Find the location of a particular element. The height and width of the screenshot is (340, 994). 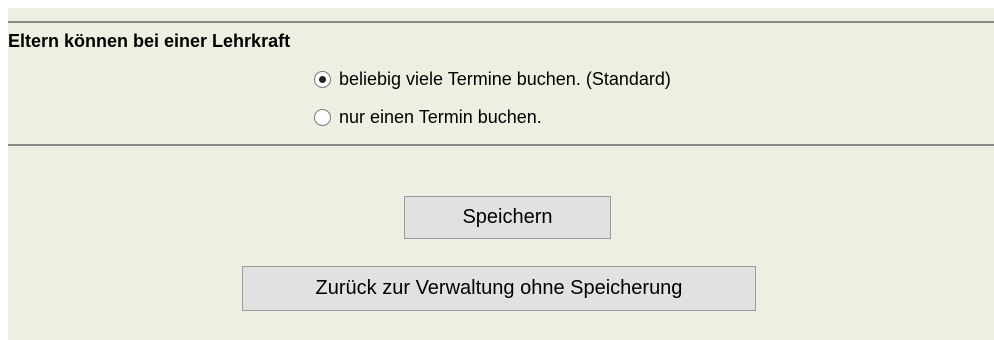

setting-heading: Eltern können bei einer Lehrkraft is located at coordinates (149, 41).